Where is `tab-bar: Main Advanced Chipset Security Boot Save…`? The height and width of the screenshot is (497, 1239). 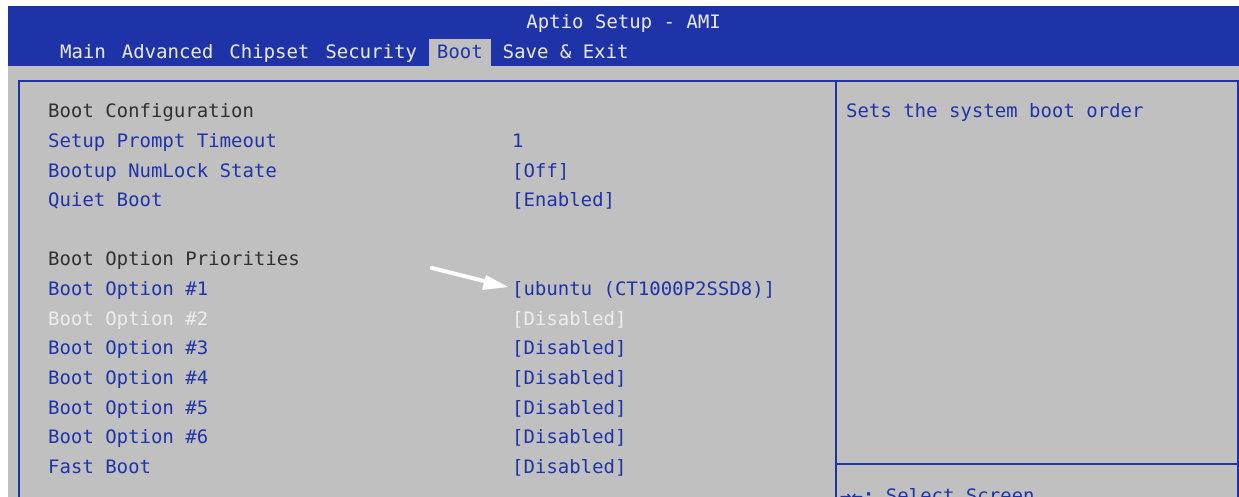 tab-bar: Main Advanced Chipset Security Boot Save… is located at coordinates (344, 52).